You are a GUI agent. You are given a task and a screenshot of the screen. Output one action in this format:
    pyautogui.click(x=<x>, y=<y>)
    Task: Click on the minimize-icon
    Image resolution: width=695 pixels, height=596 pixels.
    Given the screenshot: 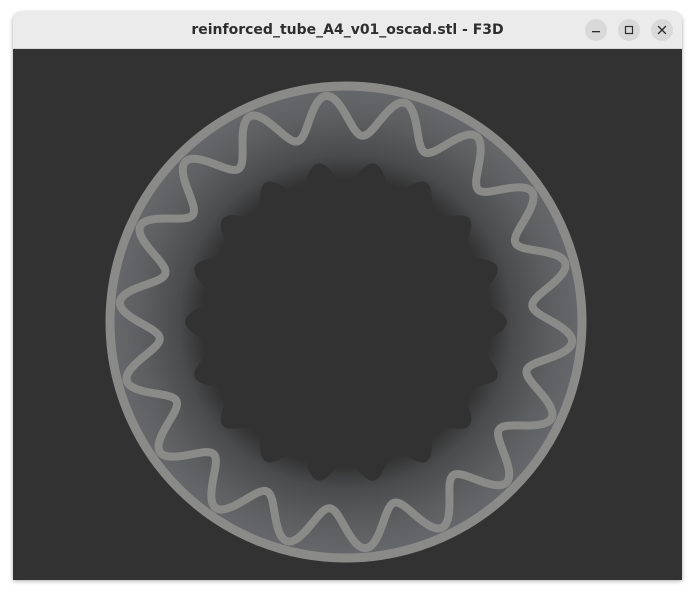 What is the action you would take?
    pyautogui.click(x=596, y=32)
    